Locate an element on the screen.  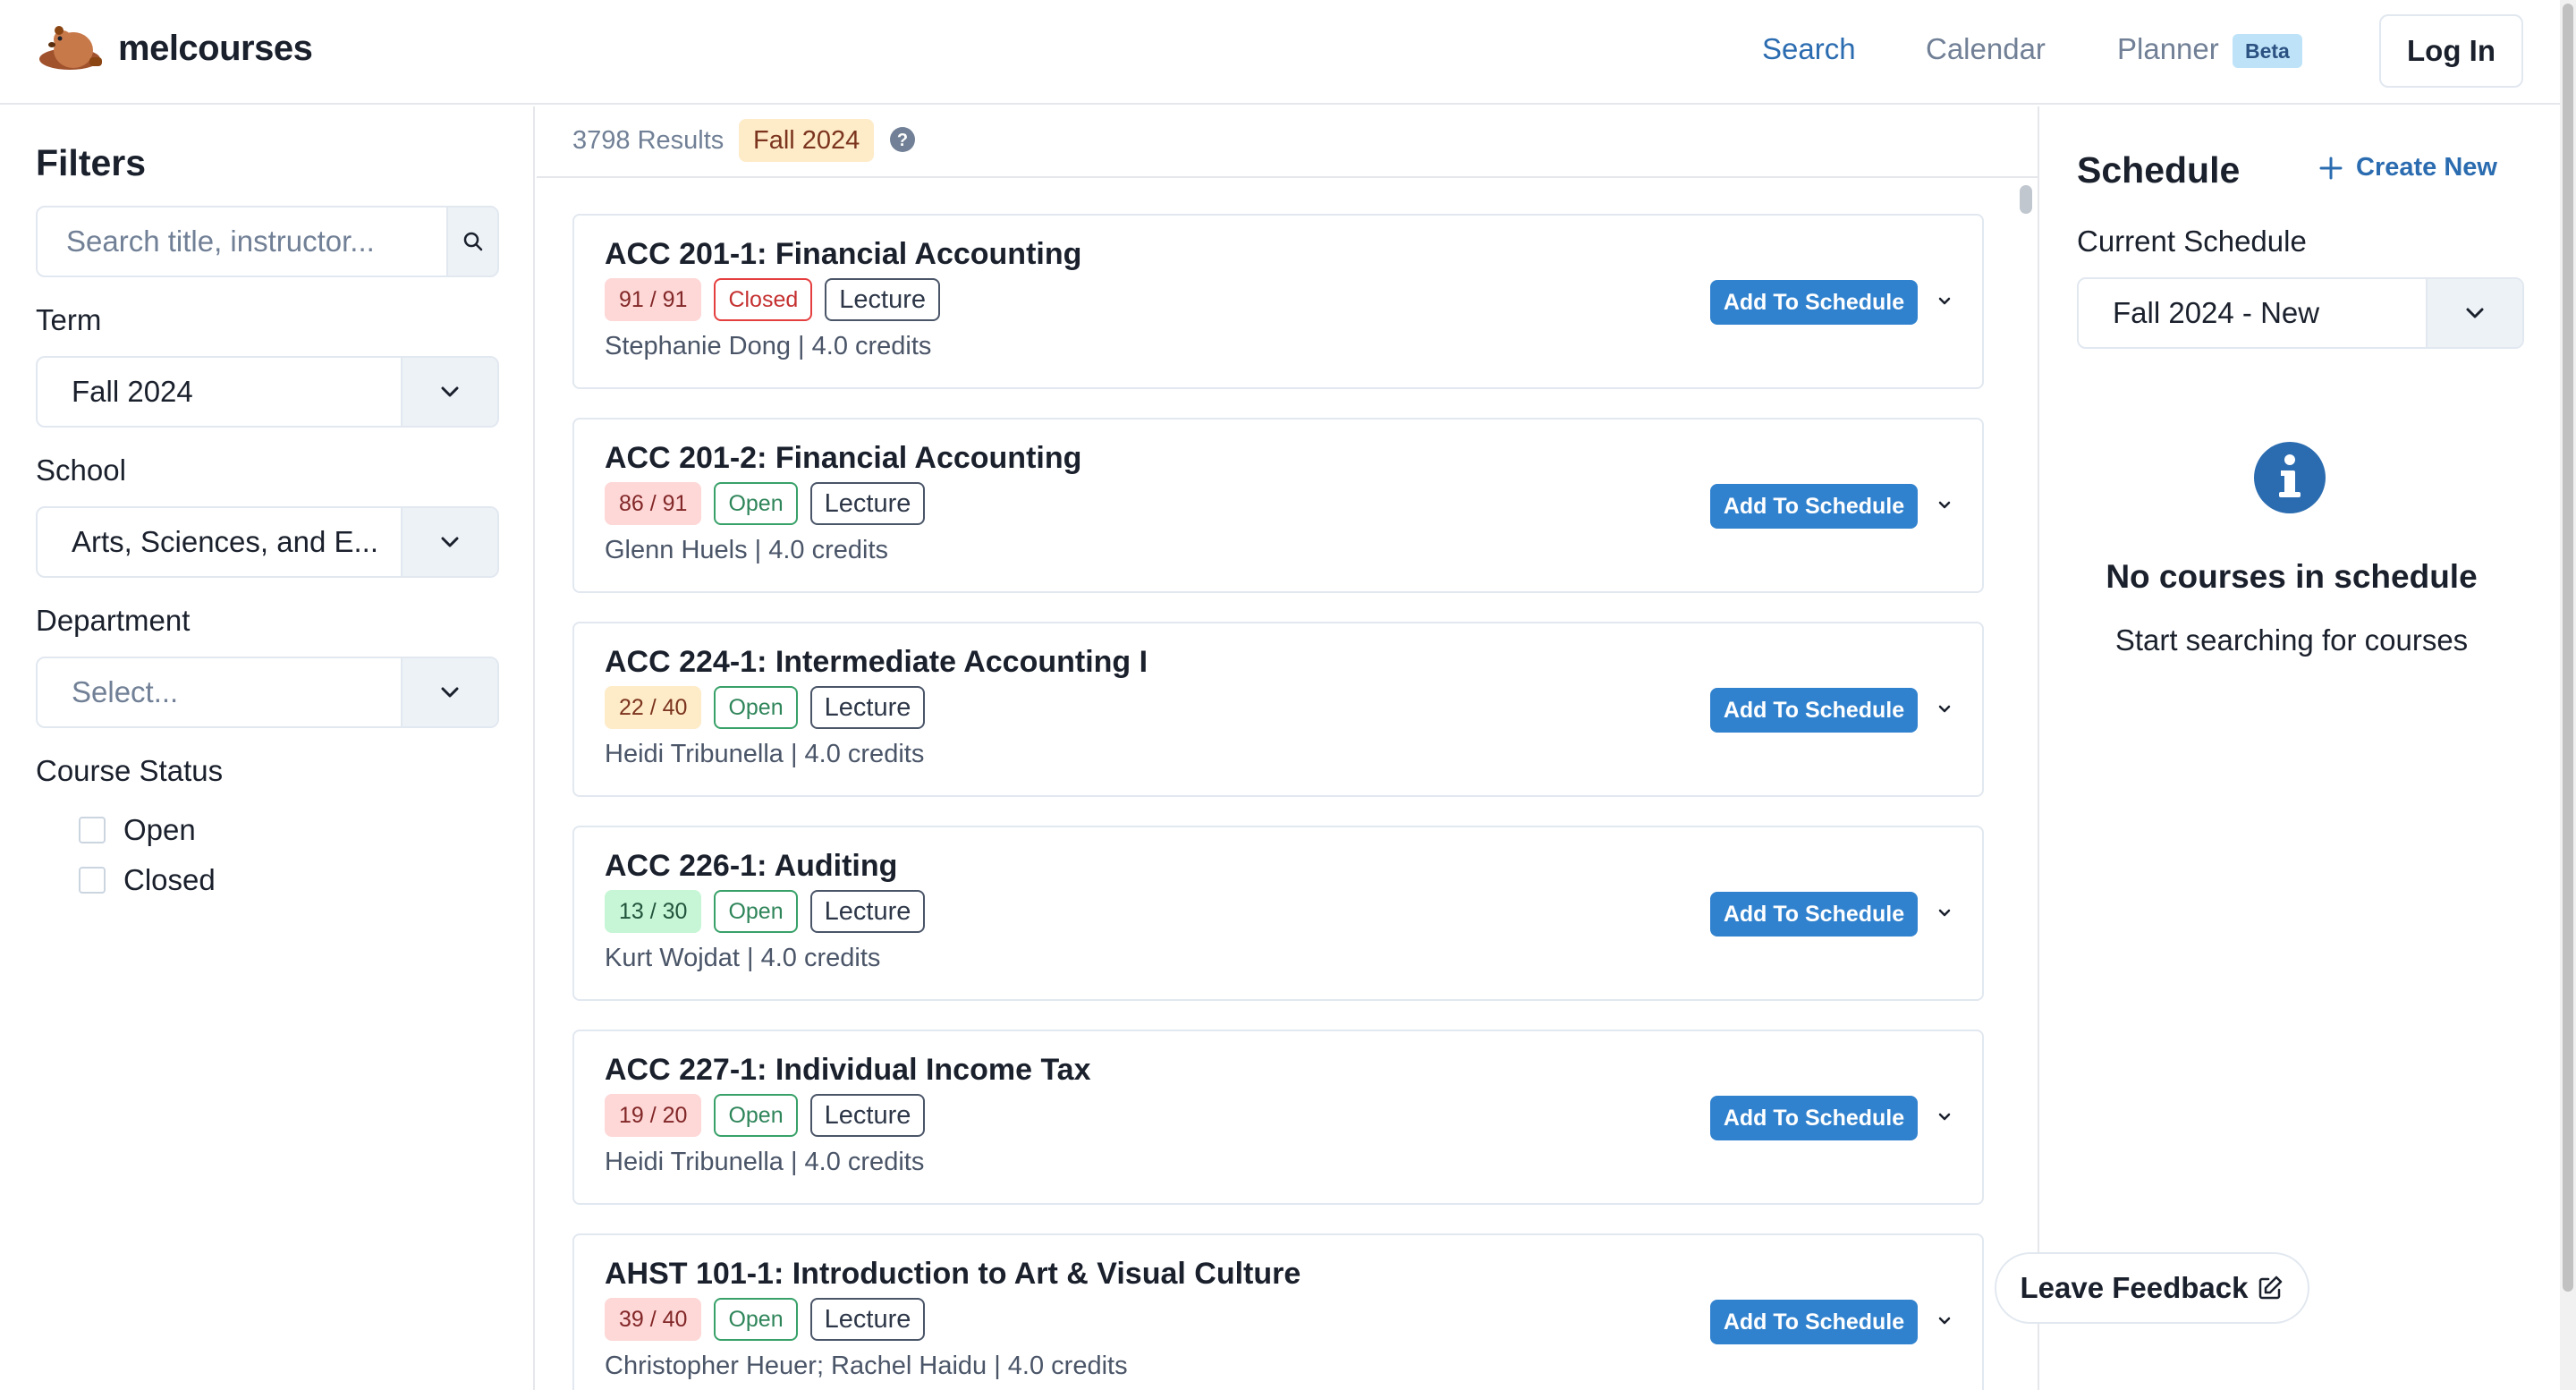
term-select-toggle is located at coordinates (449, 392).